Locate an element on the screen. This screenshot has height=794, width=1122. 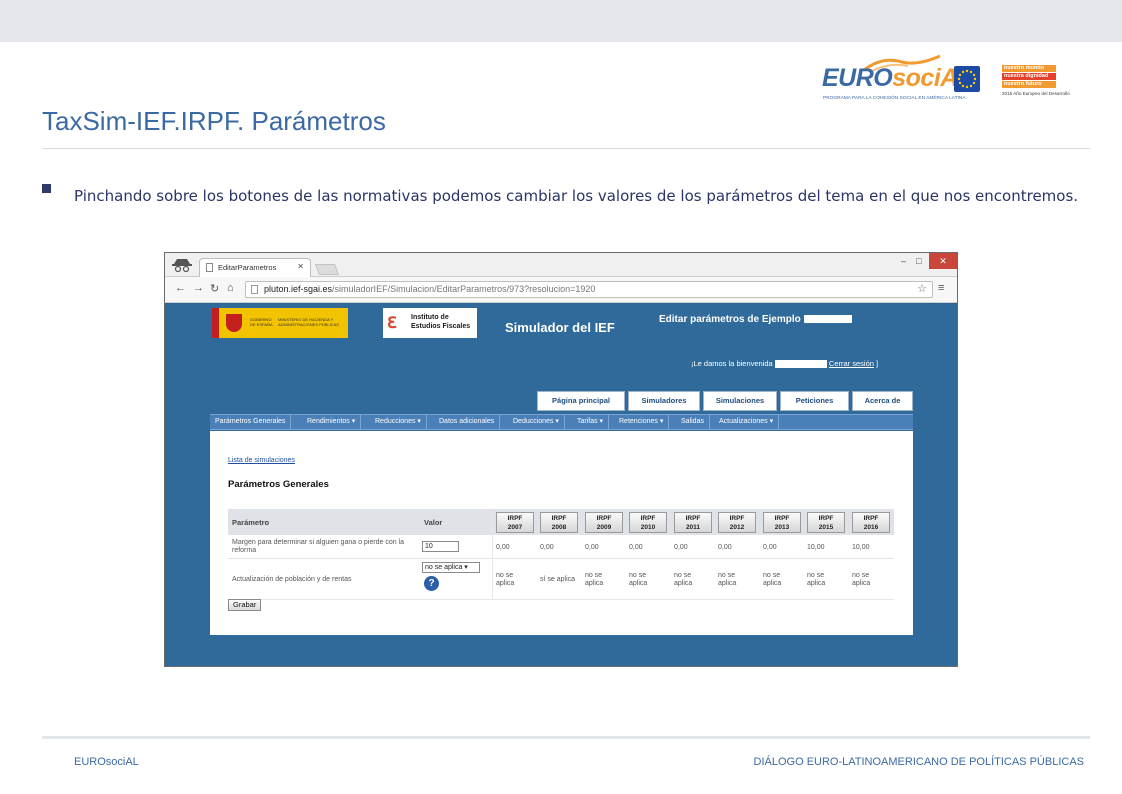
param-name: Actualización de población y de rentas is located at coordinates (292, 579).